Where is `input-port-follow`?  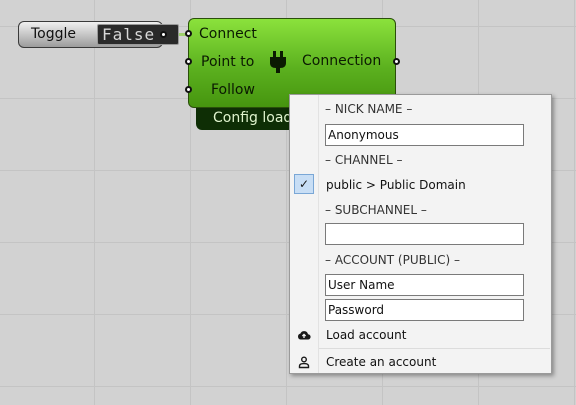
input-port-follow is located at coordinates (188, 89).